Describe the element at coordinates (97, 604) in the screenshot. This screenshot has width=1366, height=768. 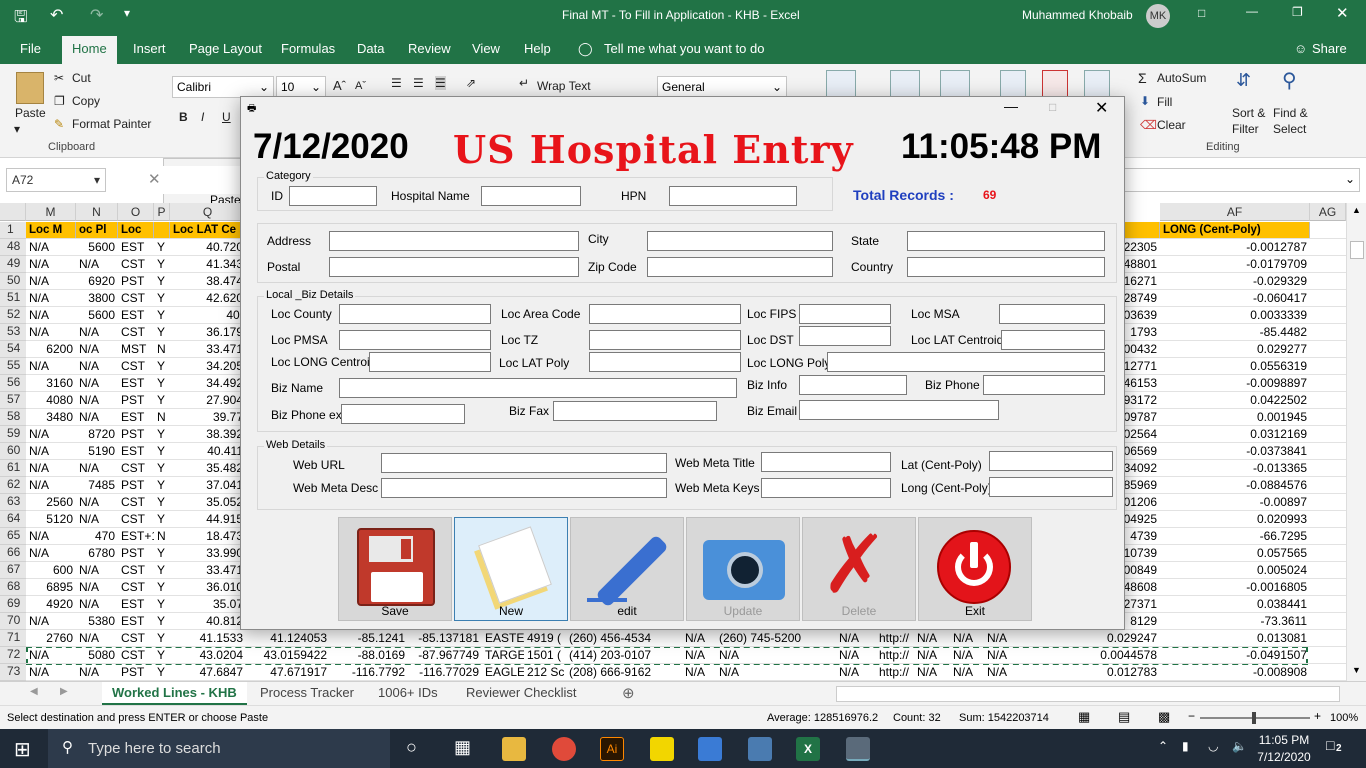
I see `cell-n: N/A` at that location.